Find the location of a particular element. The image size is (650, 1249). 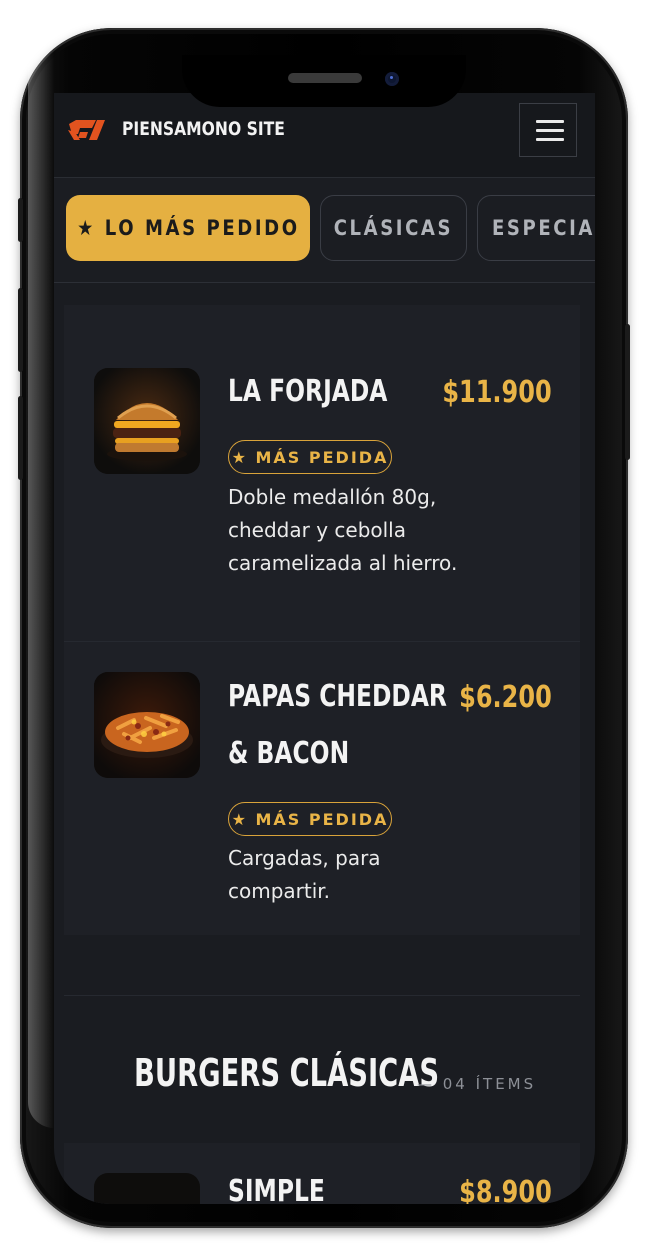

brand-name: PIENSAMONO SITE is located at coordinates (203, 129).